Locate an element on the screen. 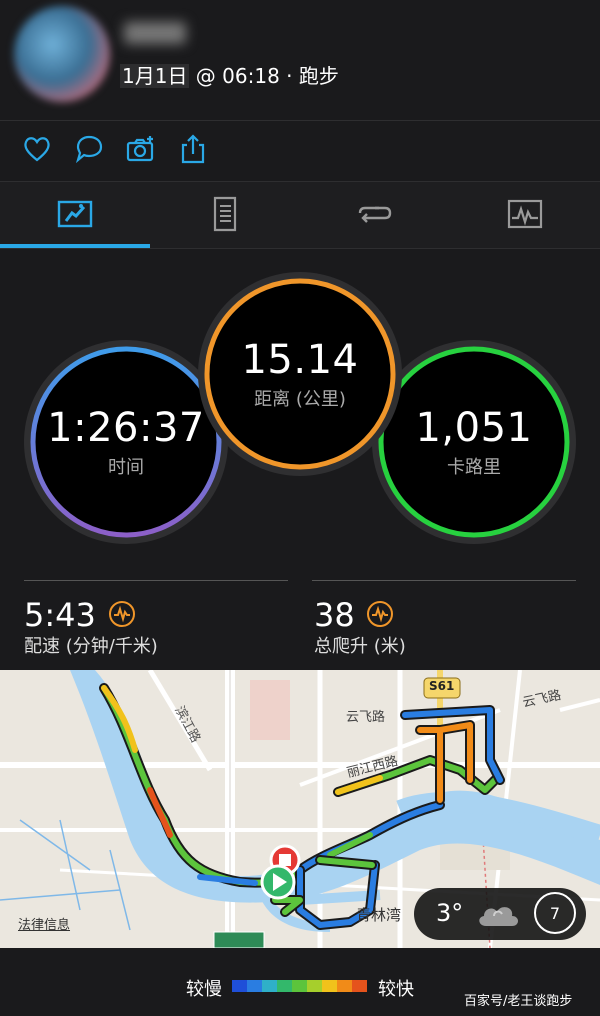  activity-subtitle: 1月1日 @ 06:18 · 跑步 is located at coordinates (229, 74).